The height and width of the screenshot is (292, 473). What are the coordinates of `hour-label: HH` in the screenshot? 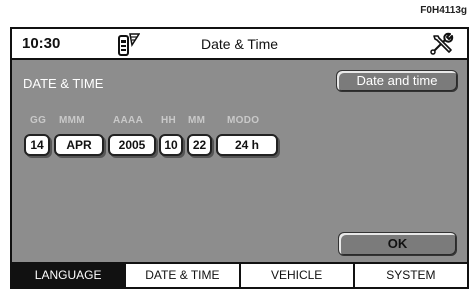 It's located at (169, 120).